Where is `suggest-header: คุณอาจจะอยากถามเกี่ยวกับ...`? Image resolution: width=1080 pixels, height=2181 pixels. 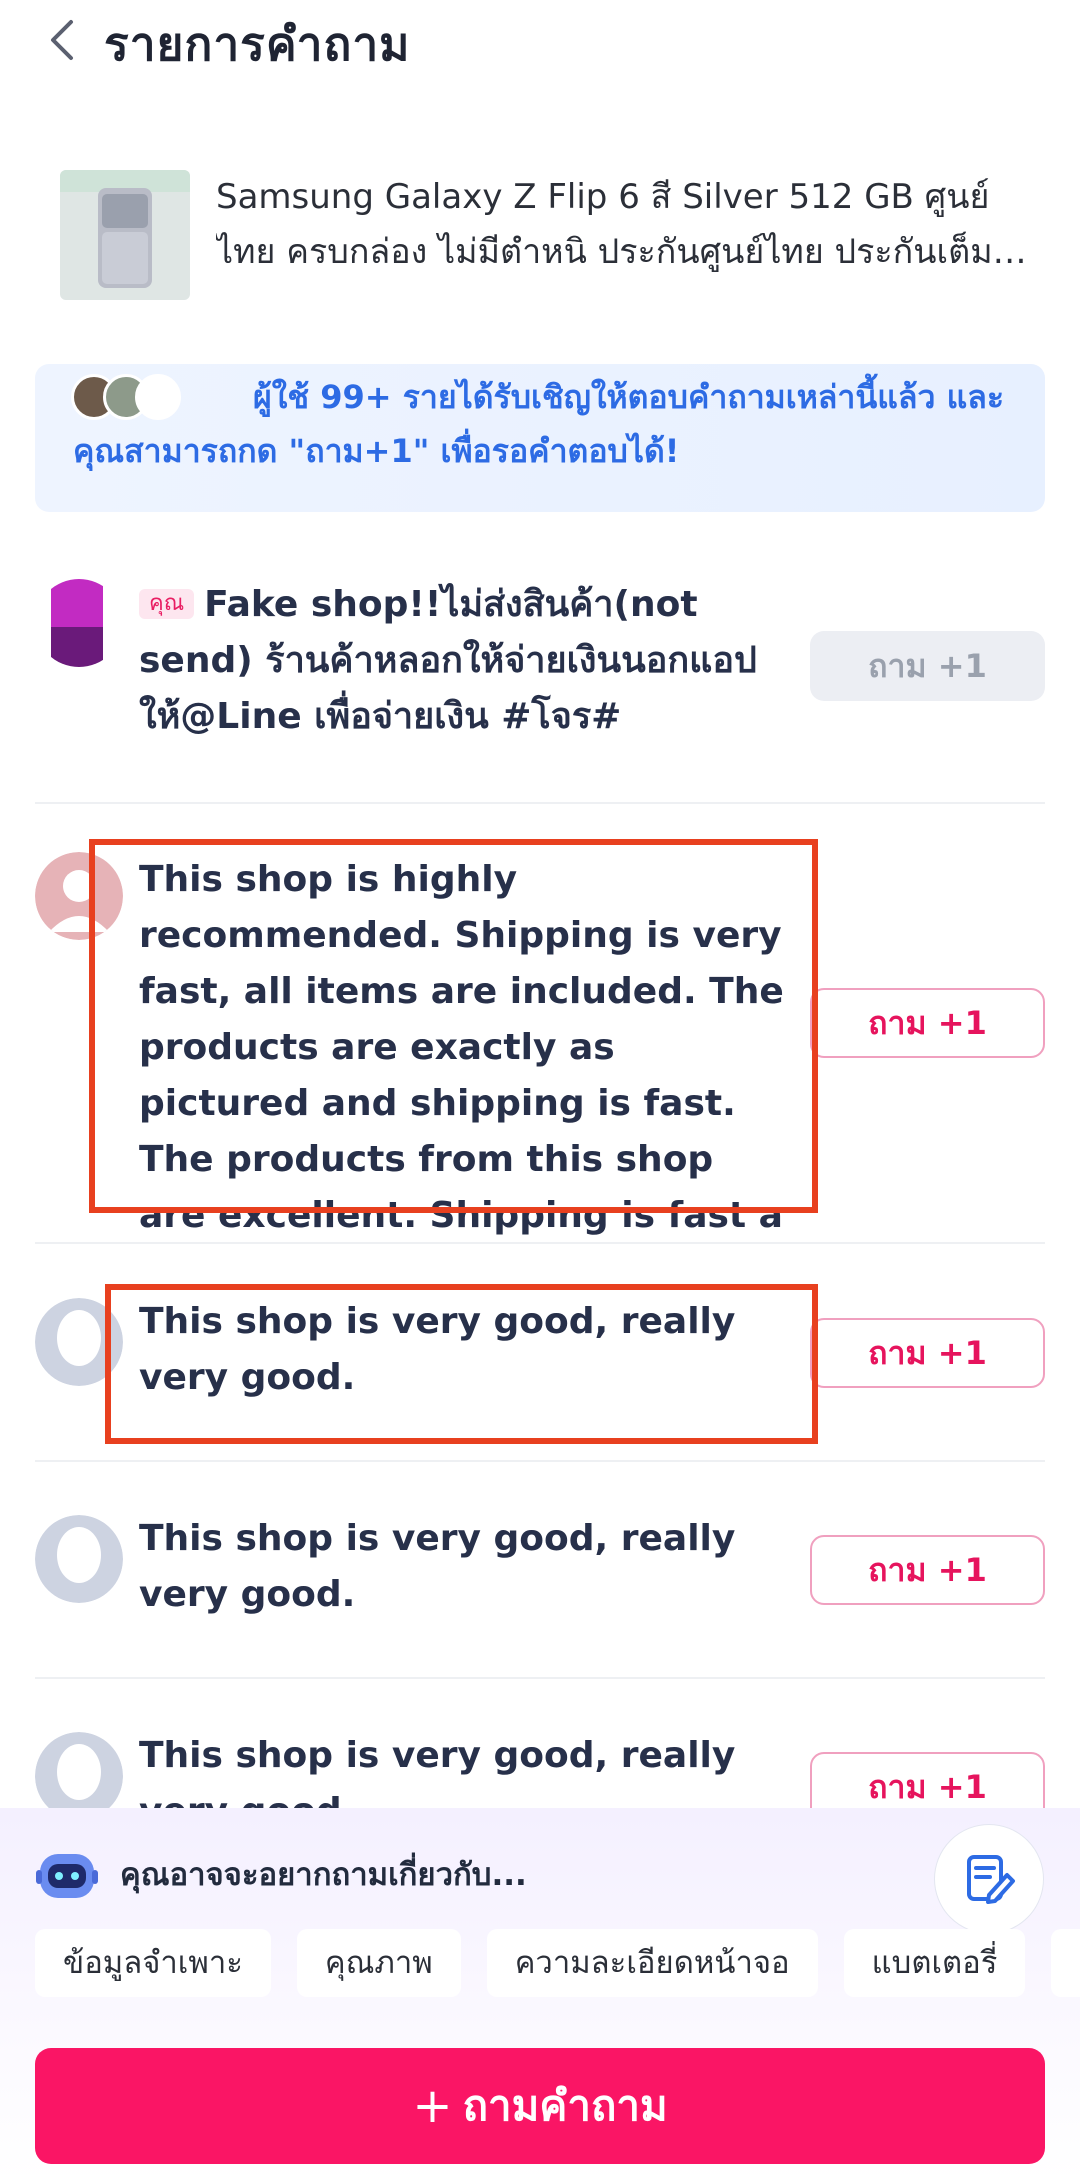
suggest-header: คุณอาจจะอยากถามเกี่ยวกับ... is located at coordinates (281, 1874).